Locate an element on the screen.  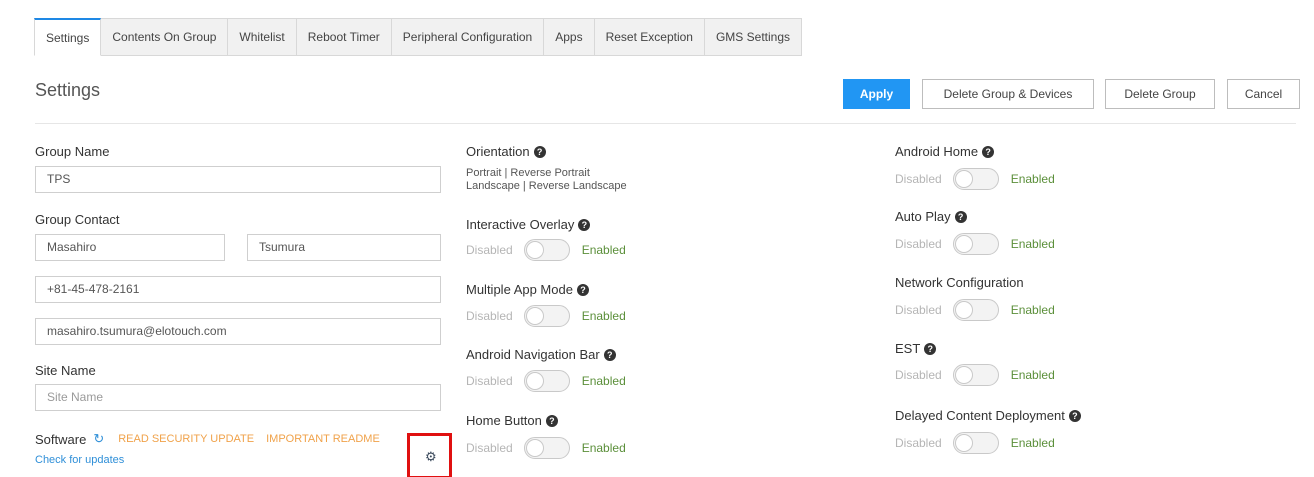
header-divider is located at coordinates (665, 123).